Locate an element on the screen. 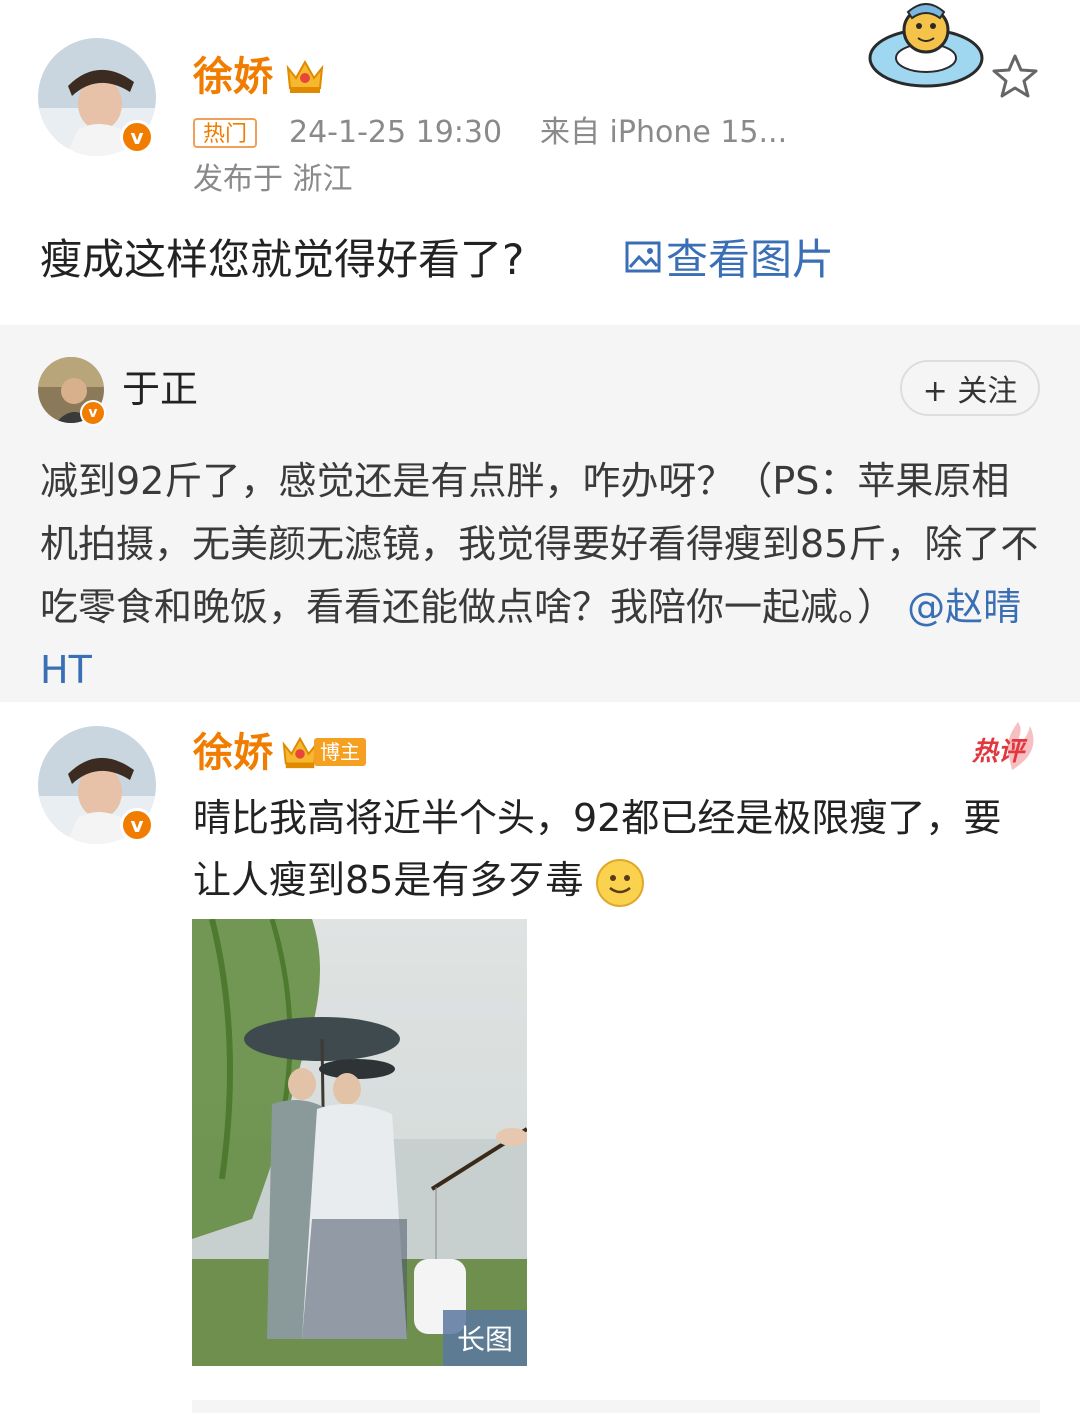 The width and height of the screenshot is (1080, 1413). view-images-link: 查看图片 is located at coordinates (729, 260).